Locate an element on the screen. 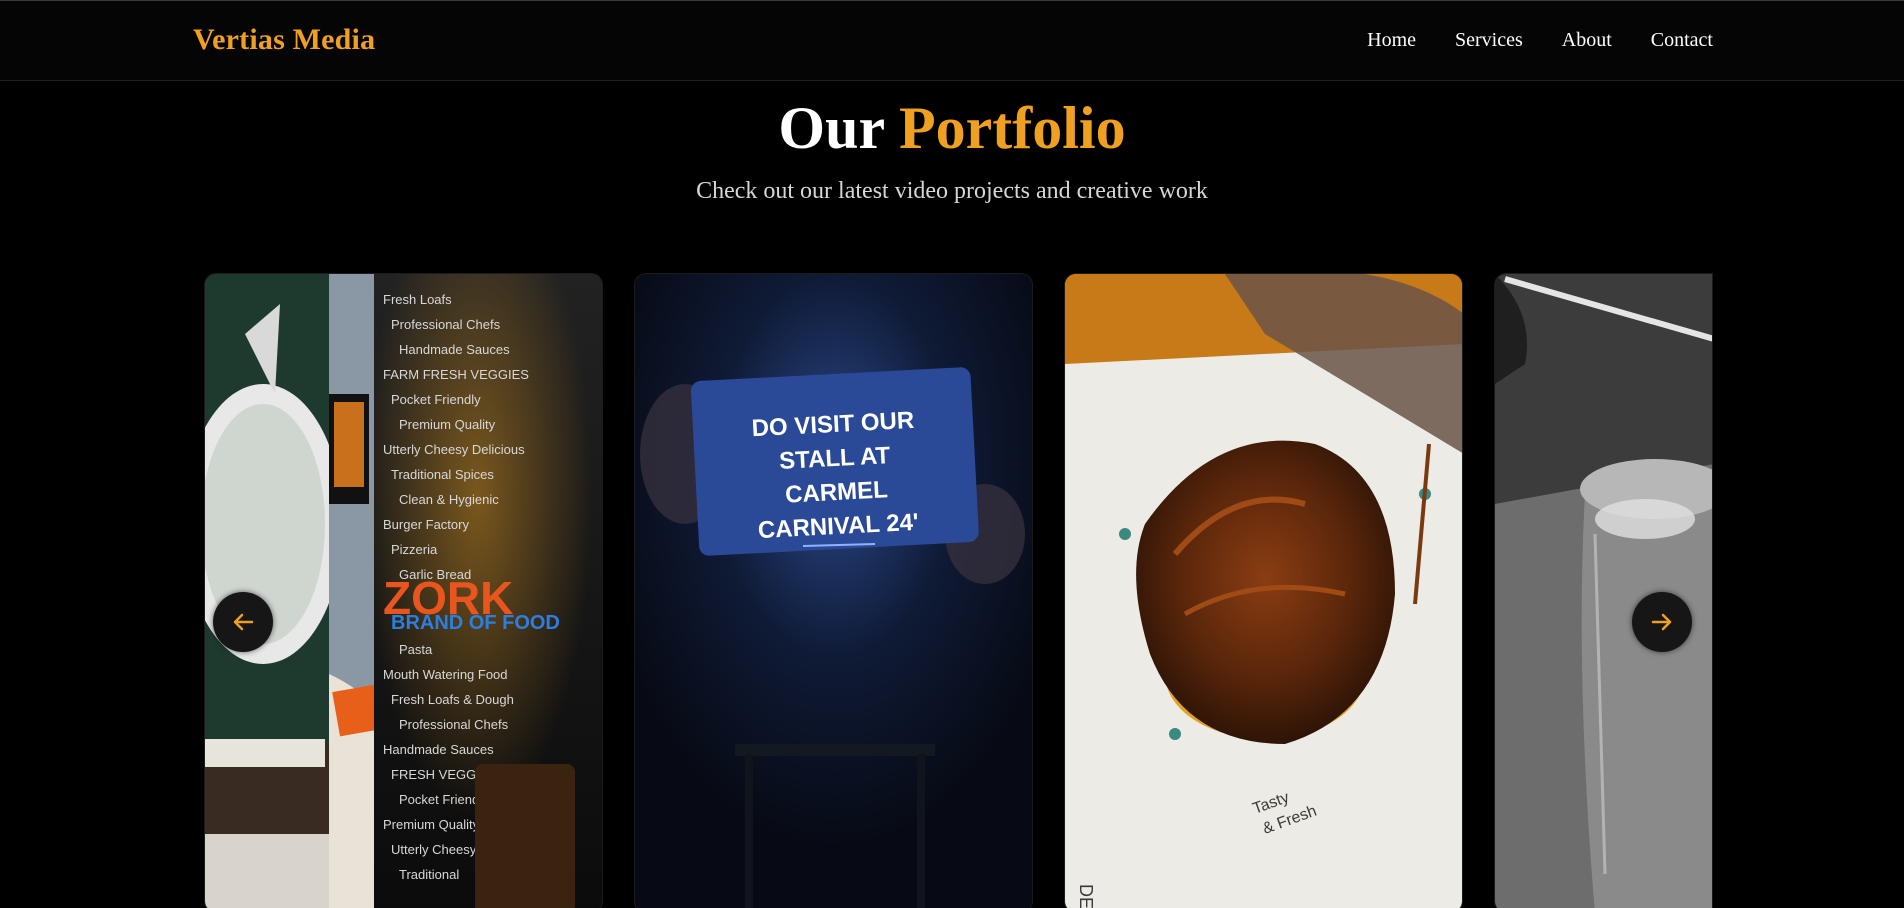 This screenshot has height=908, width=1904. thumbnail-text: FARM FRESH VEGGIES is located at coordinates (456, 374).